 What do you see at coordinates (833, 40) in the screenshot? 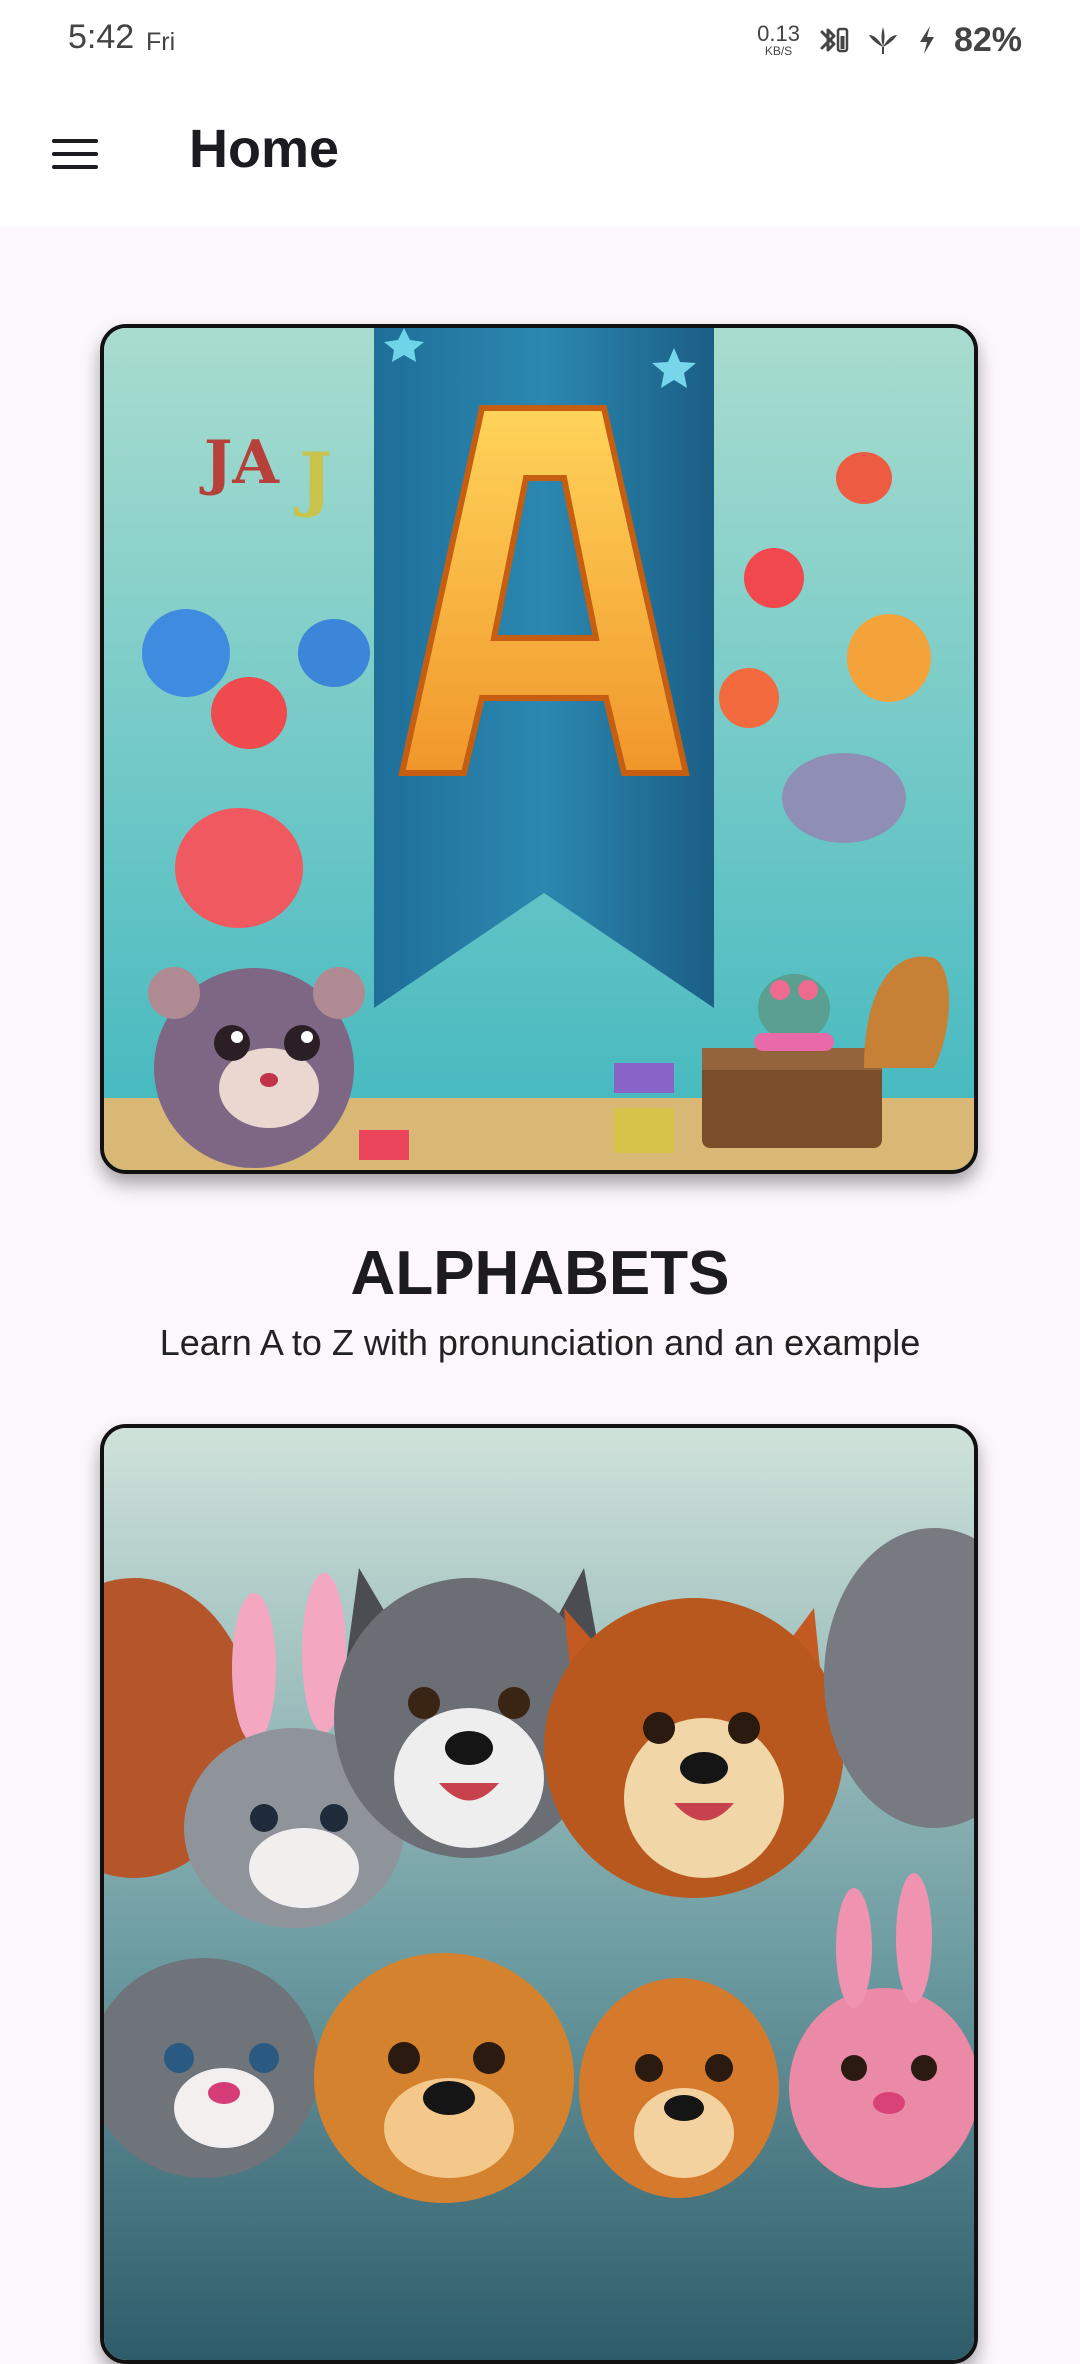
I see `bluetooth-battery-icon` at bounding box center [833, 40].